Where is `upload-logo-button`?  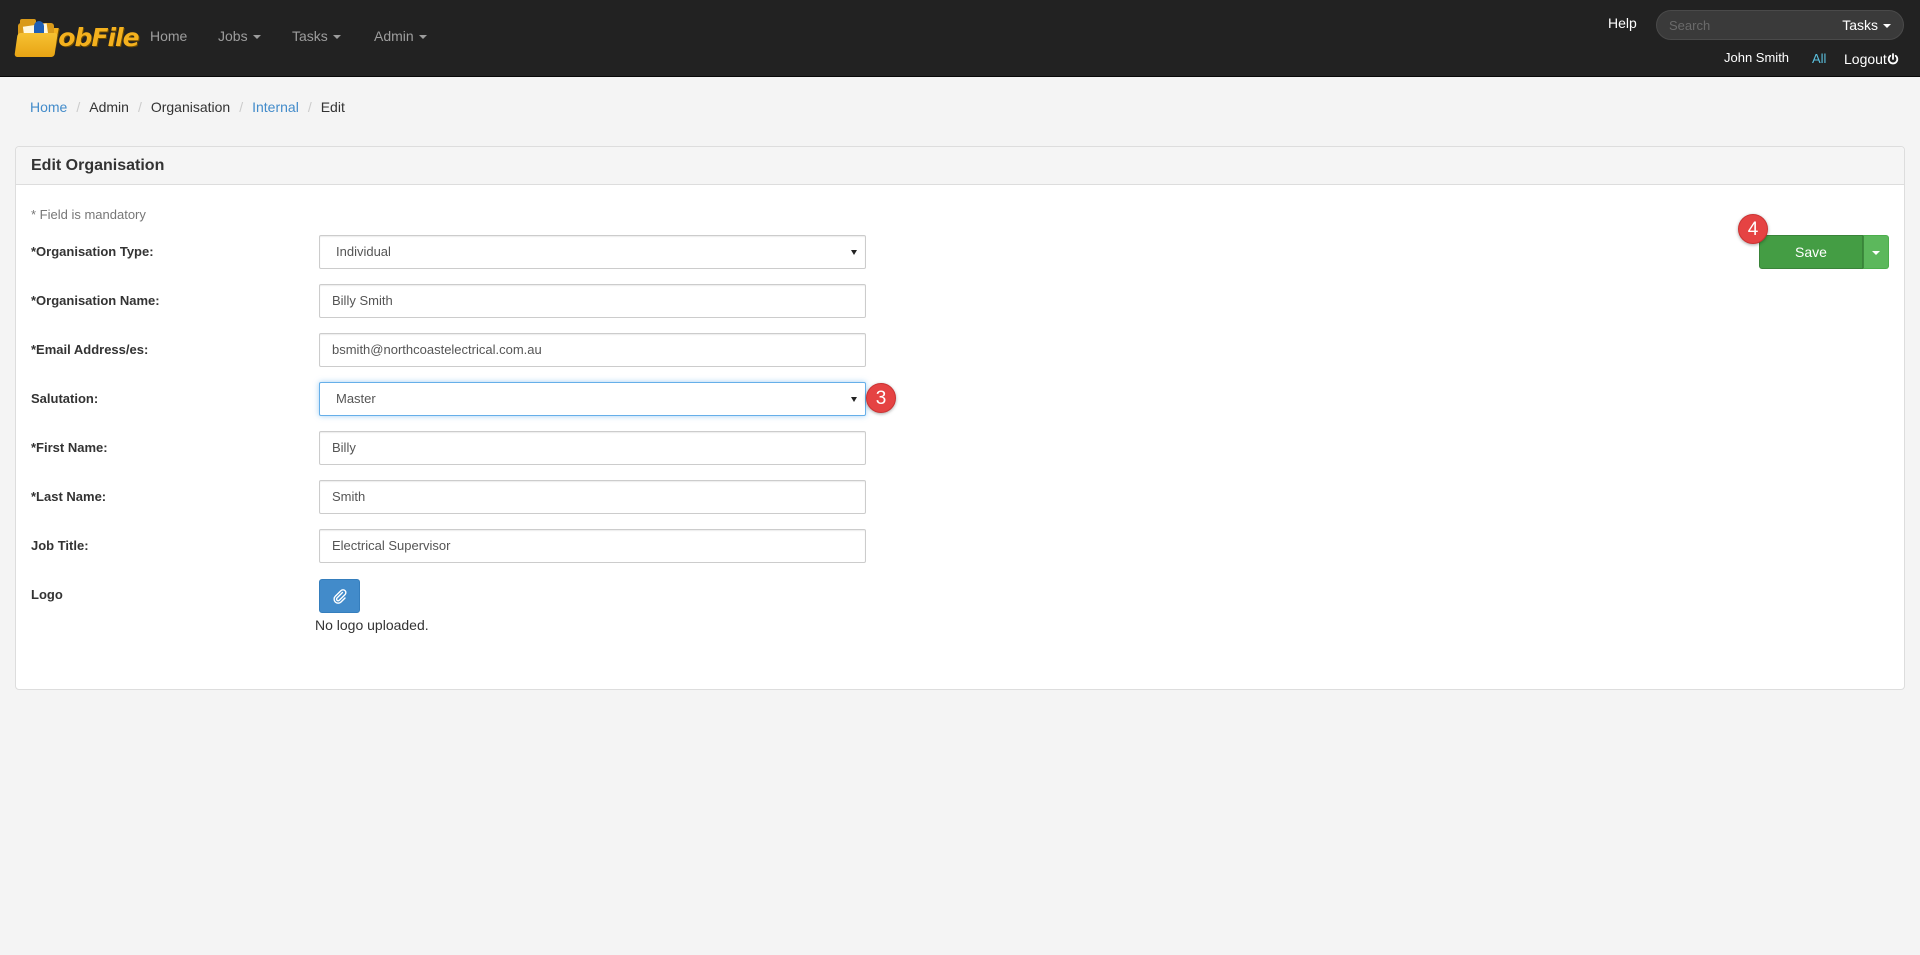 upload-logo-button is located at coordinates (339, 596).